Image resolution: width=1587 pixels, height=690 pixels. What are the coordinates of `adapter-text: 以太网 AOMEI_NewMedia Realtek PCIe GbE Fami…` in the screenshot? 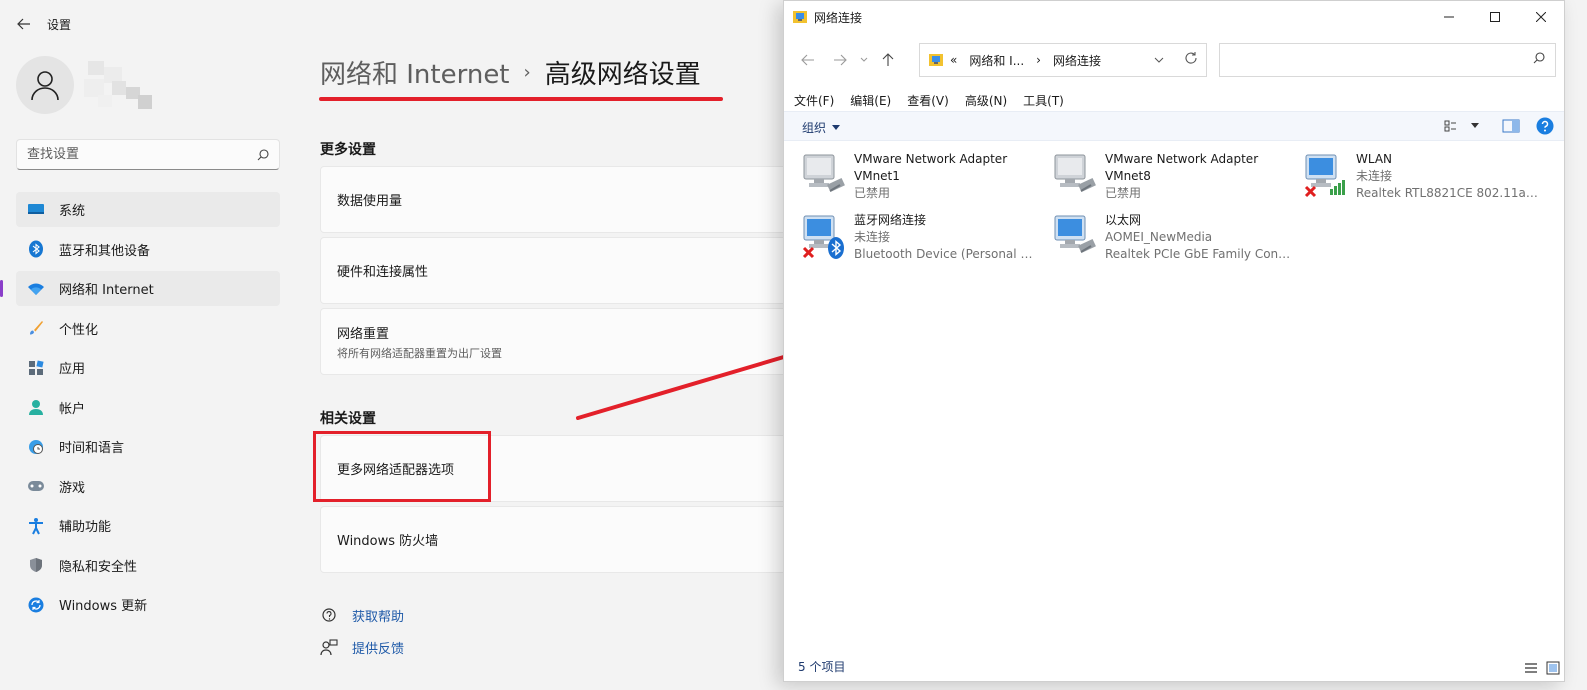 It's located at (1198, 240).